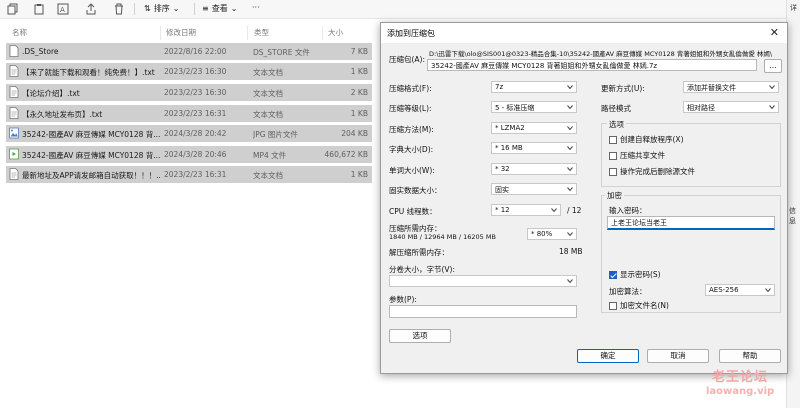  What do you see at coordinates (39, 9) in the screenshot?
I see `paste-icon` at bounding box center [39, 9].